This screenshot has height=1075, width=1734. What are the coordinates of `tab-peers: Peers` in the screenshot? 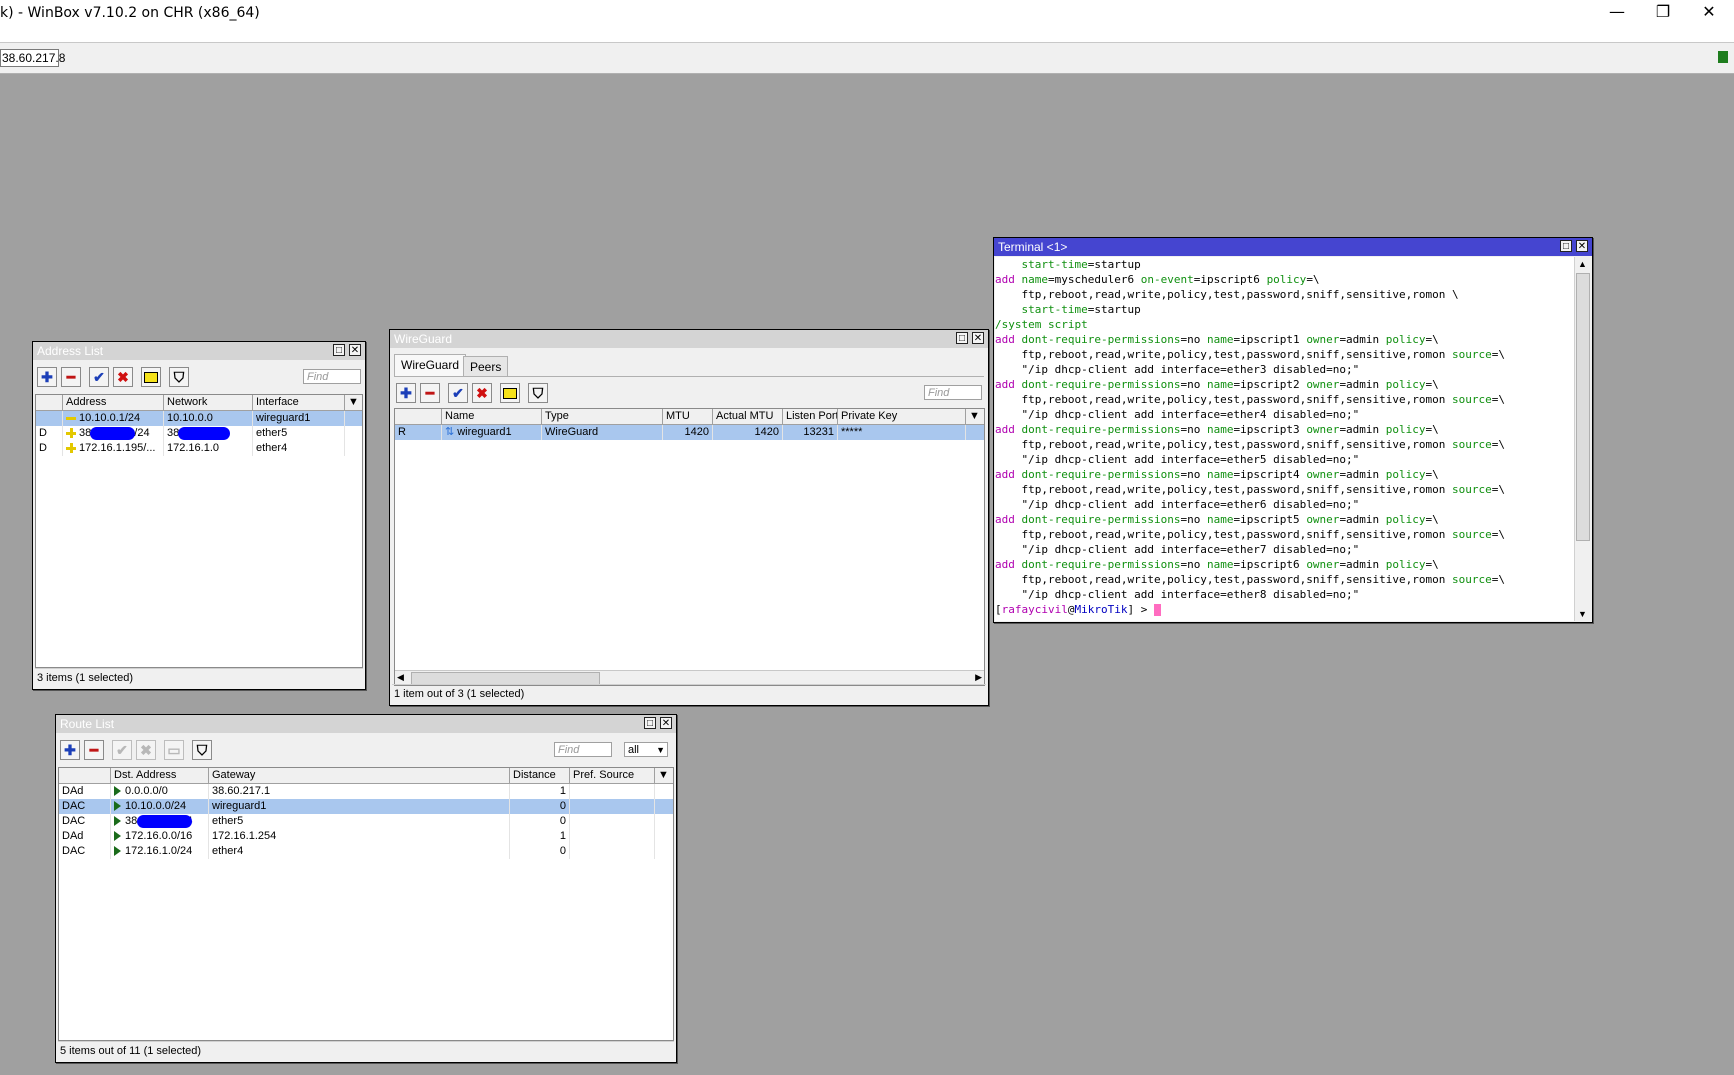 It's located at (486, 366).